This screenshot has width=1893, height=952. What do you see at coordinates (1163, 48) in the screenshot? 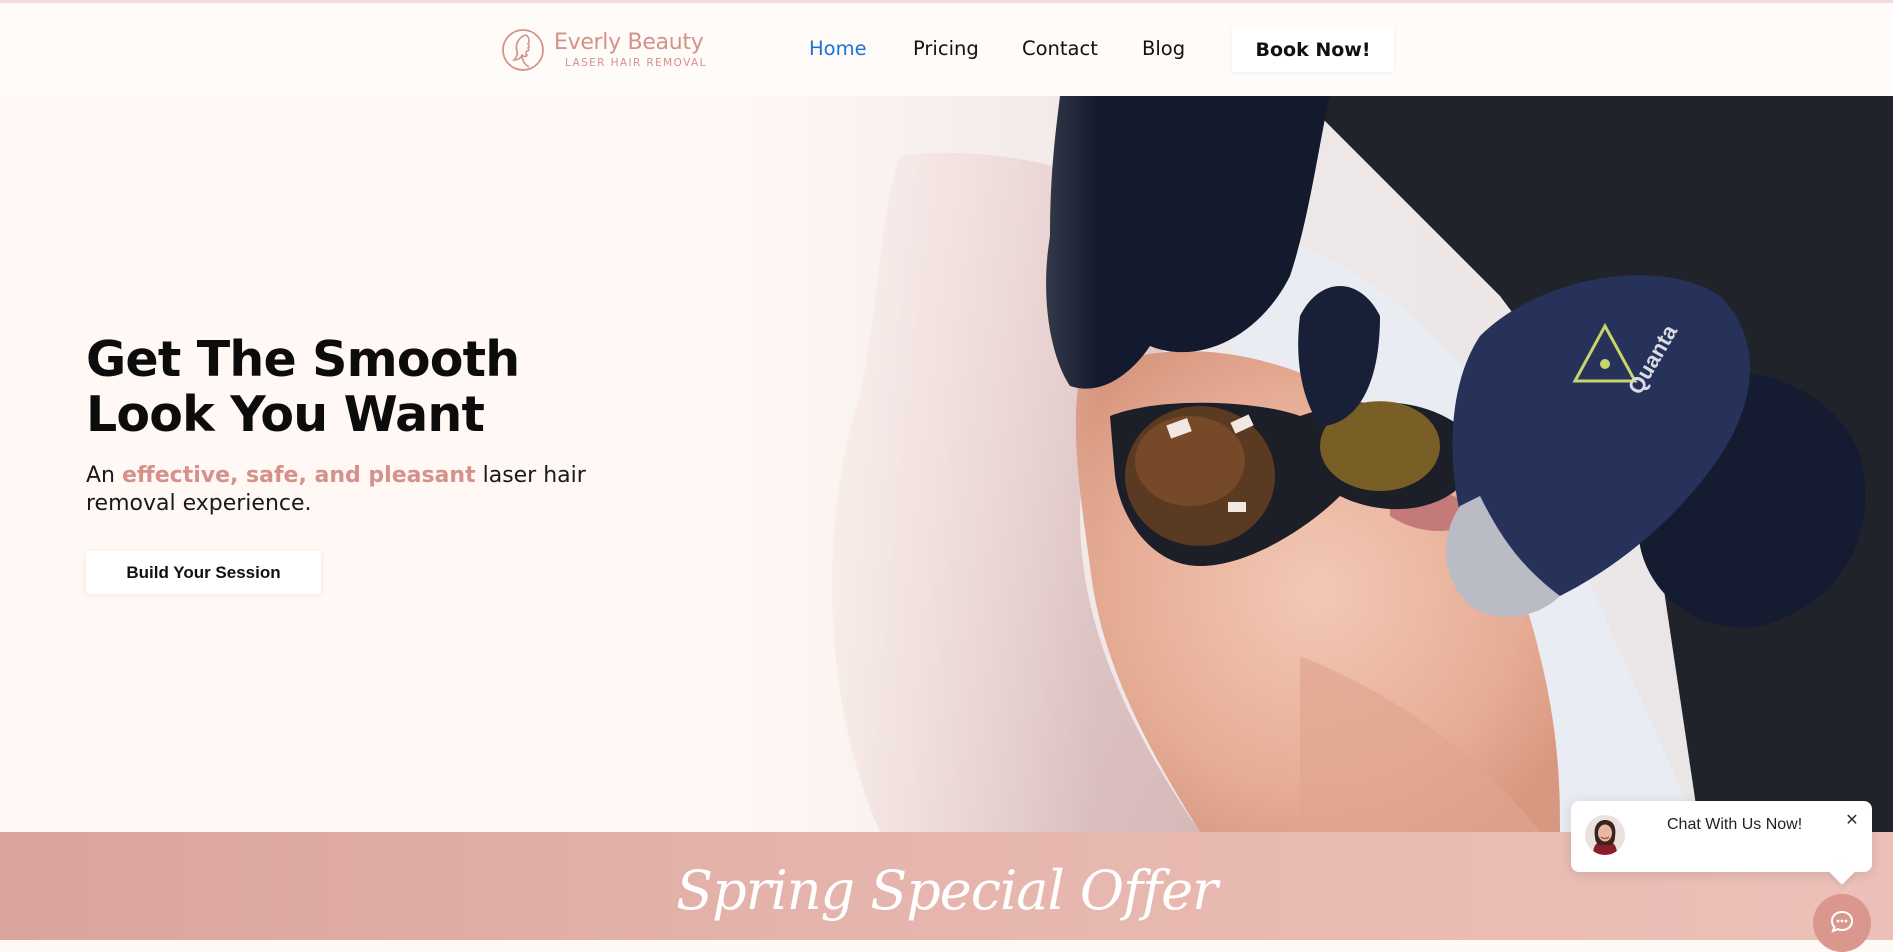
I see `nav-item-blog: Blog` at bounding box center [1163, 48].